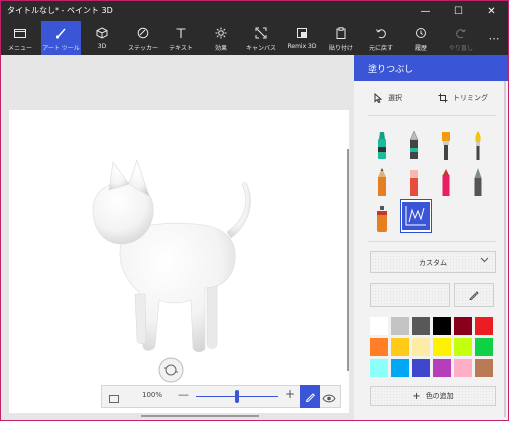 The image size is (509, 421). What do you see at coordinates (505, 249) in the screenshot?
I see `panel-scrollbar` at bounding box center [505, 249].